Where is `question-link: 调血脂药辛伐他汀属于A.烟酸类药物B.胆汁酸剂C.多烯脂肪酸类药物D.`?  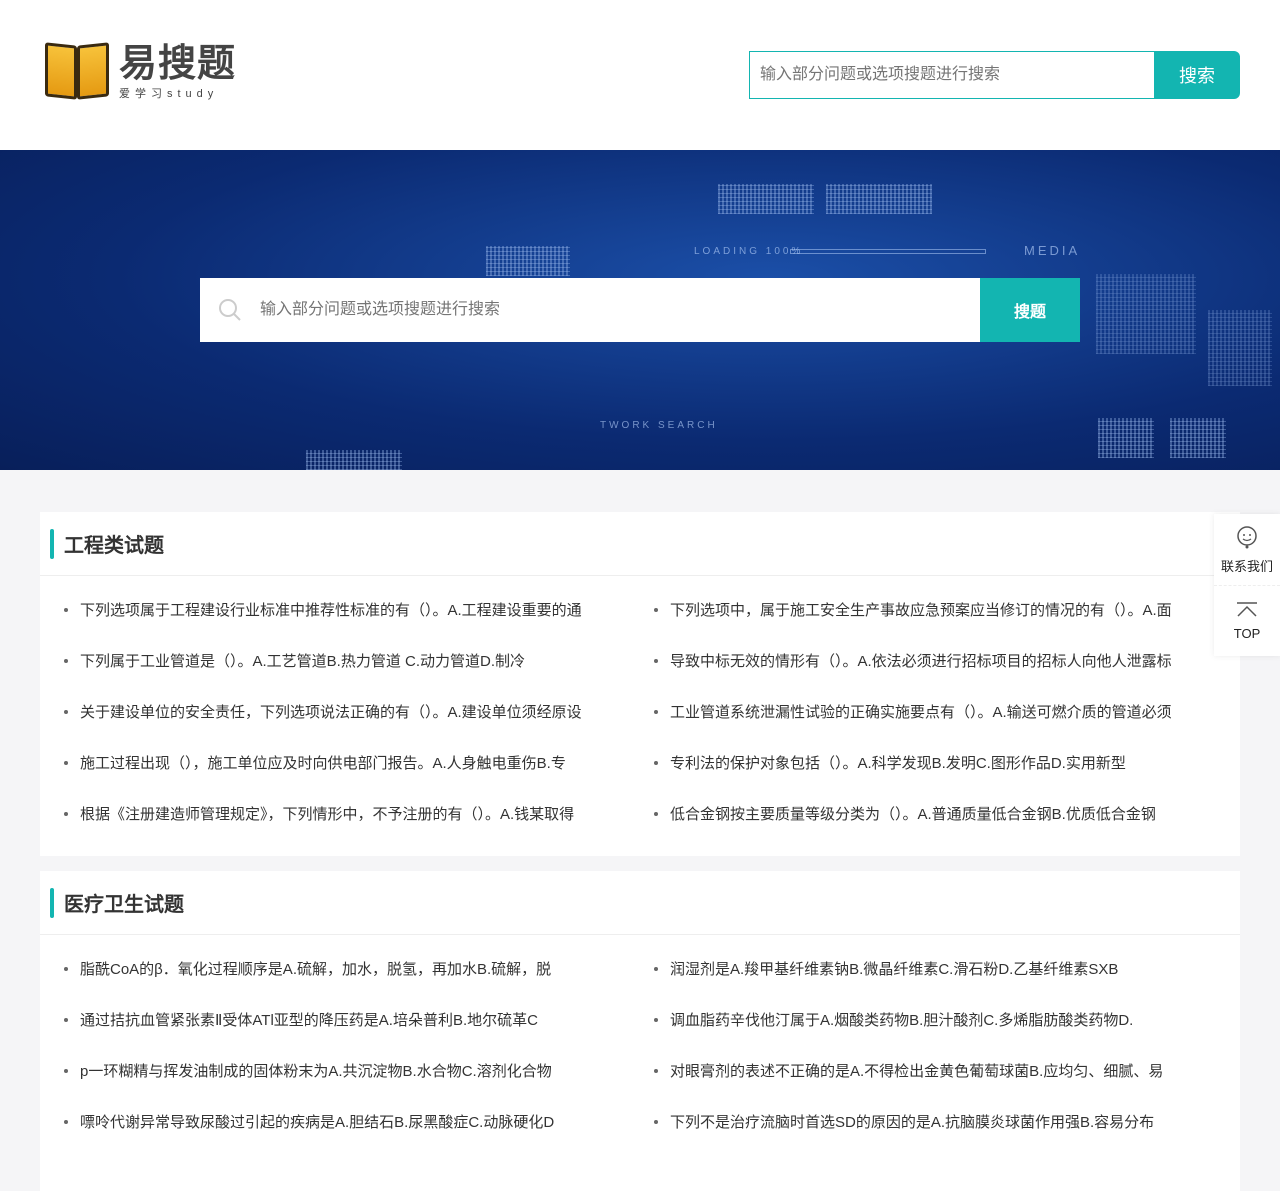 question-link: 调血脂药辛伐他汀属于A.烟酸类药物B.胆汁酸剂C.多烯脂肪酸类药物D. is located at coordinates (949, 1019).